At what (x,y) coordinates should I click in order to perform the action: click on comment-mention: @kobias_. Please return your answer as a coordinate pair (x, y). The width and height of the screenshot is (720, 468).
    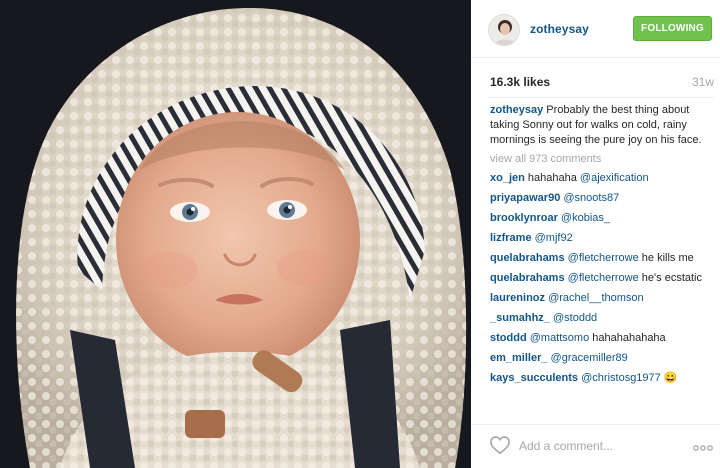
    Looking at the image, I should click on (585, 218).